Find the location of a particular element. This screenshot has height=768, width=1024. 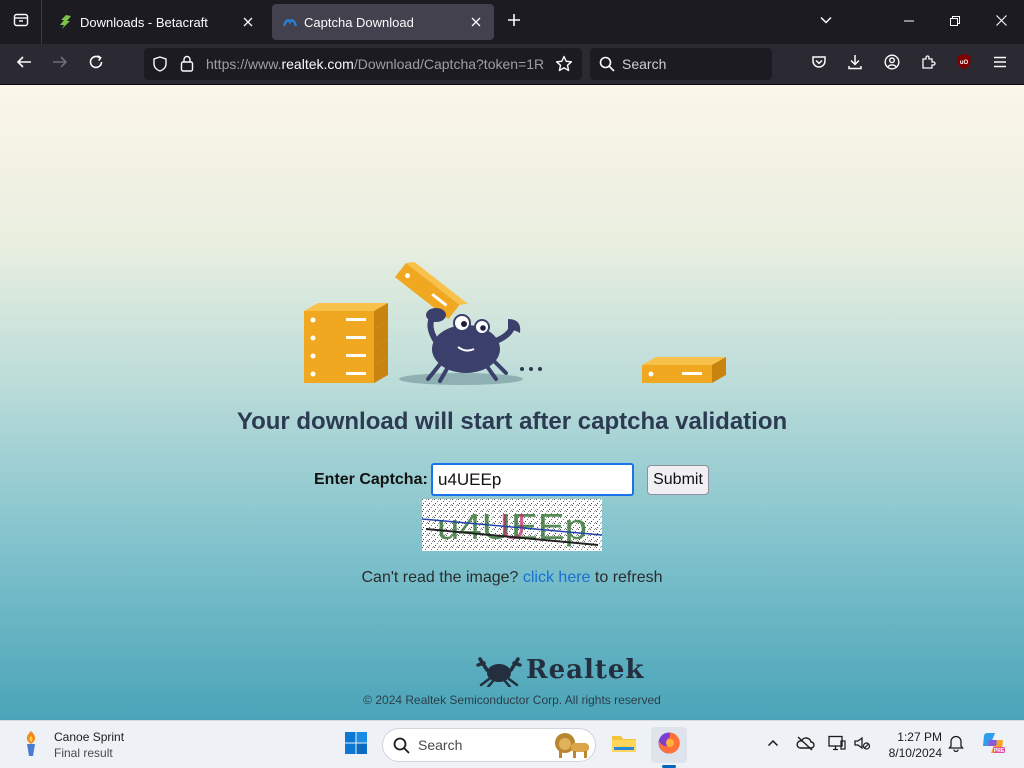

firefox-view-button is located at coordinates (21, 22).